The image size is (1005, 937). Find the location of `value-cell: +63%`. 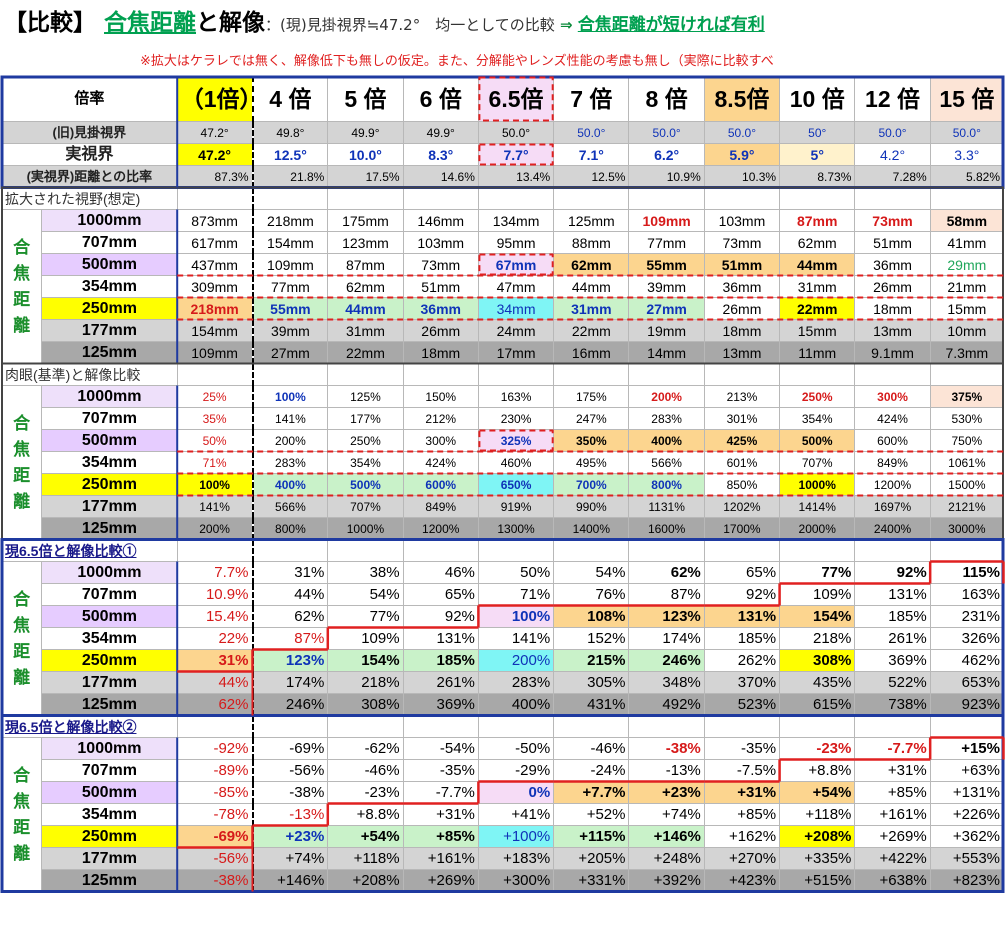

value-cell: +63% is located at coordinates (967, 770).